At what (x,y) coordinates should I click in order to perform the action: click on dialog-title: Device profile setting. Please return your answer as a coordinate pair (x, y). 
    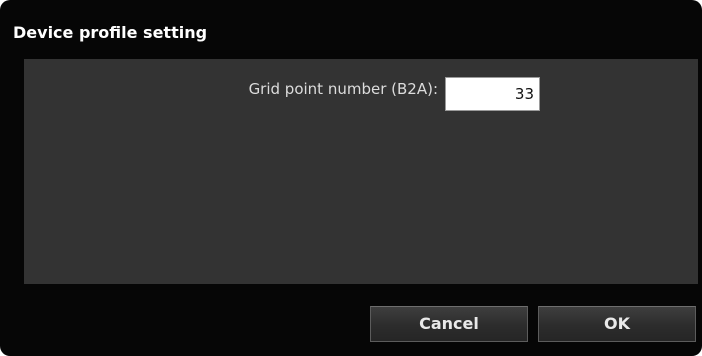
    Looking at the image, I should click on (110, 32).